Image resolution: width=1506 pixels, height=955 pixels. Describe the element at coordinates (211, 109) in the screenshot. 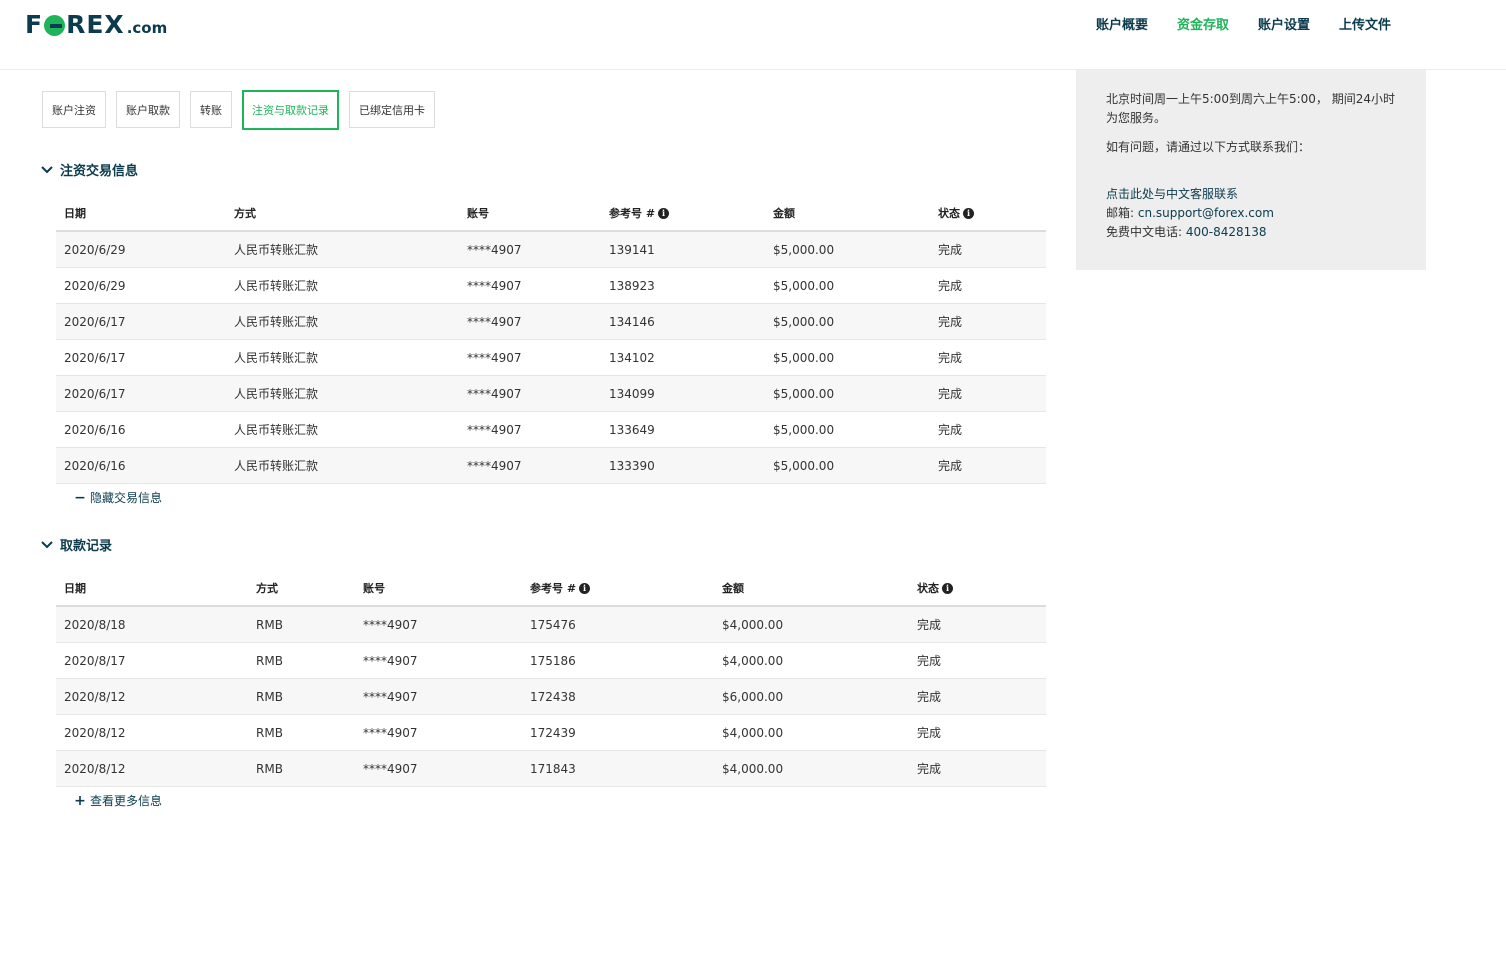

I see `tab-transfer: 转账` at that location.